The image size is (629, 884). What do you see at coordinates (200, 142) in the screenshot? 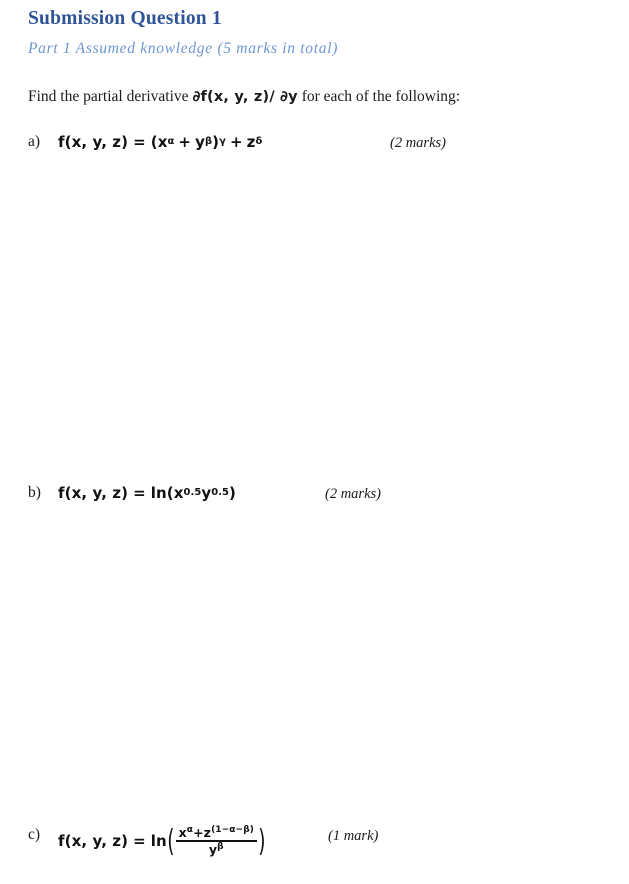
I see `base-y-a: y` at bounding box center [200, 142].